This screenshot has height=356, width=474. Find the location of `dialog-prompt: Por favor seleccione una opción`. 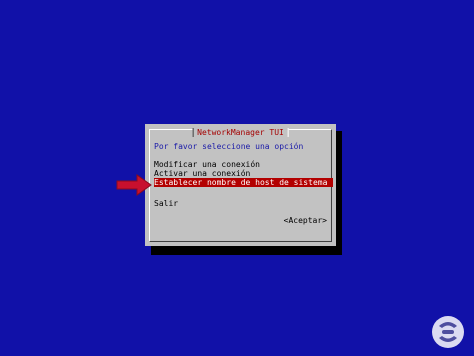

dialog-prompt: Por favor seleccione una opción is located at coordinates (229, 146).